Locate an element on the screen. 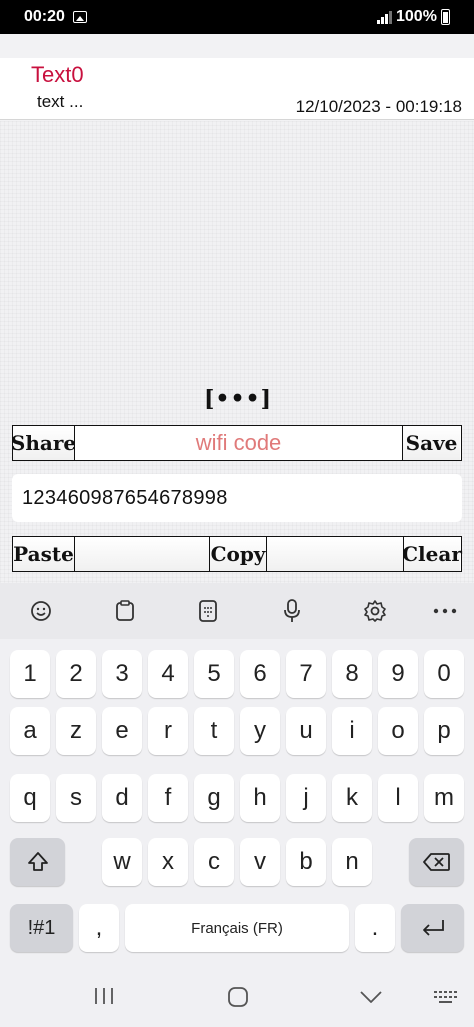 The width and height of the screenshot is (474, 1027). battery-level: 100% is located at coordinates (416, 16).